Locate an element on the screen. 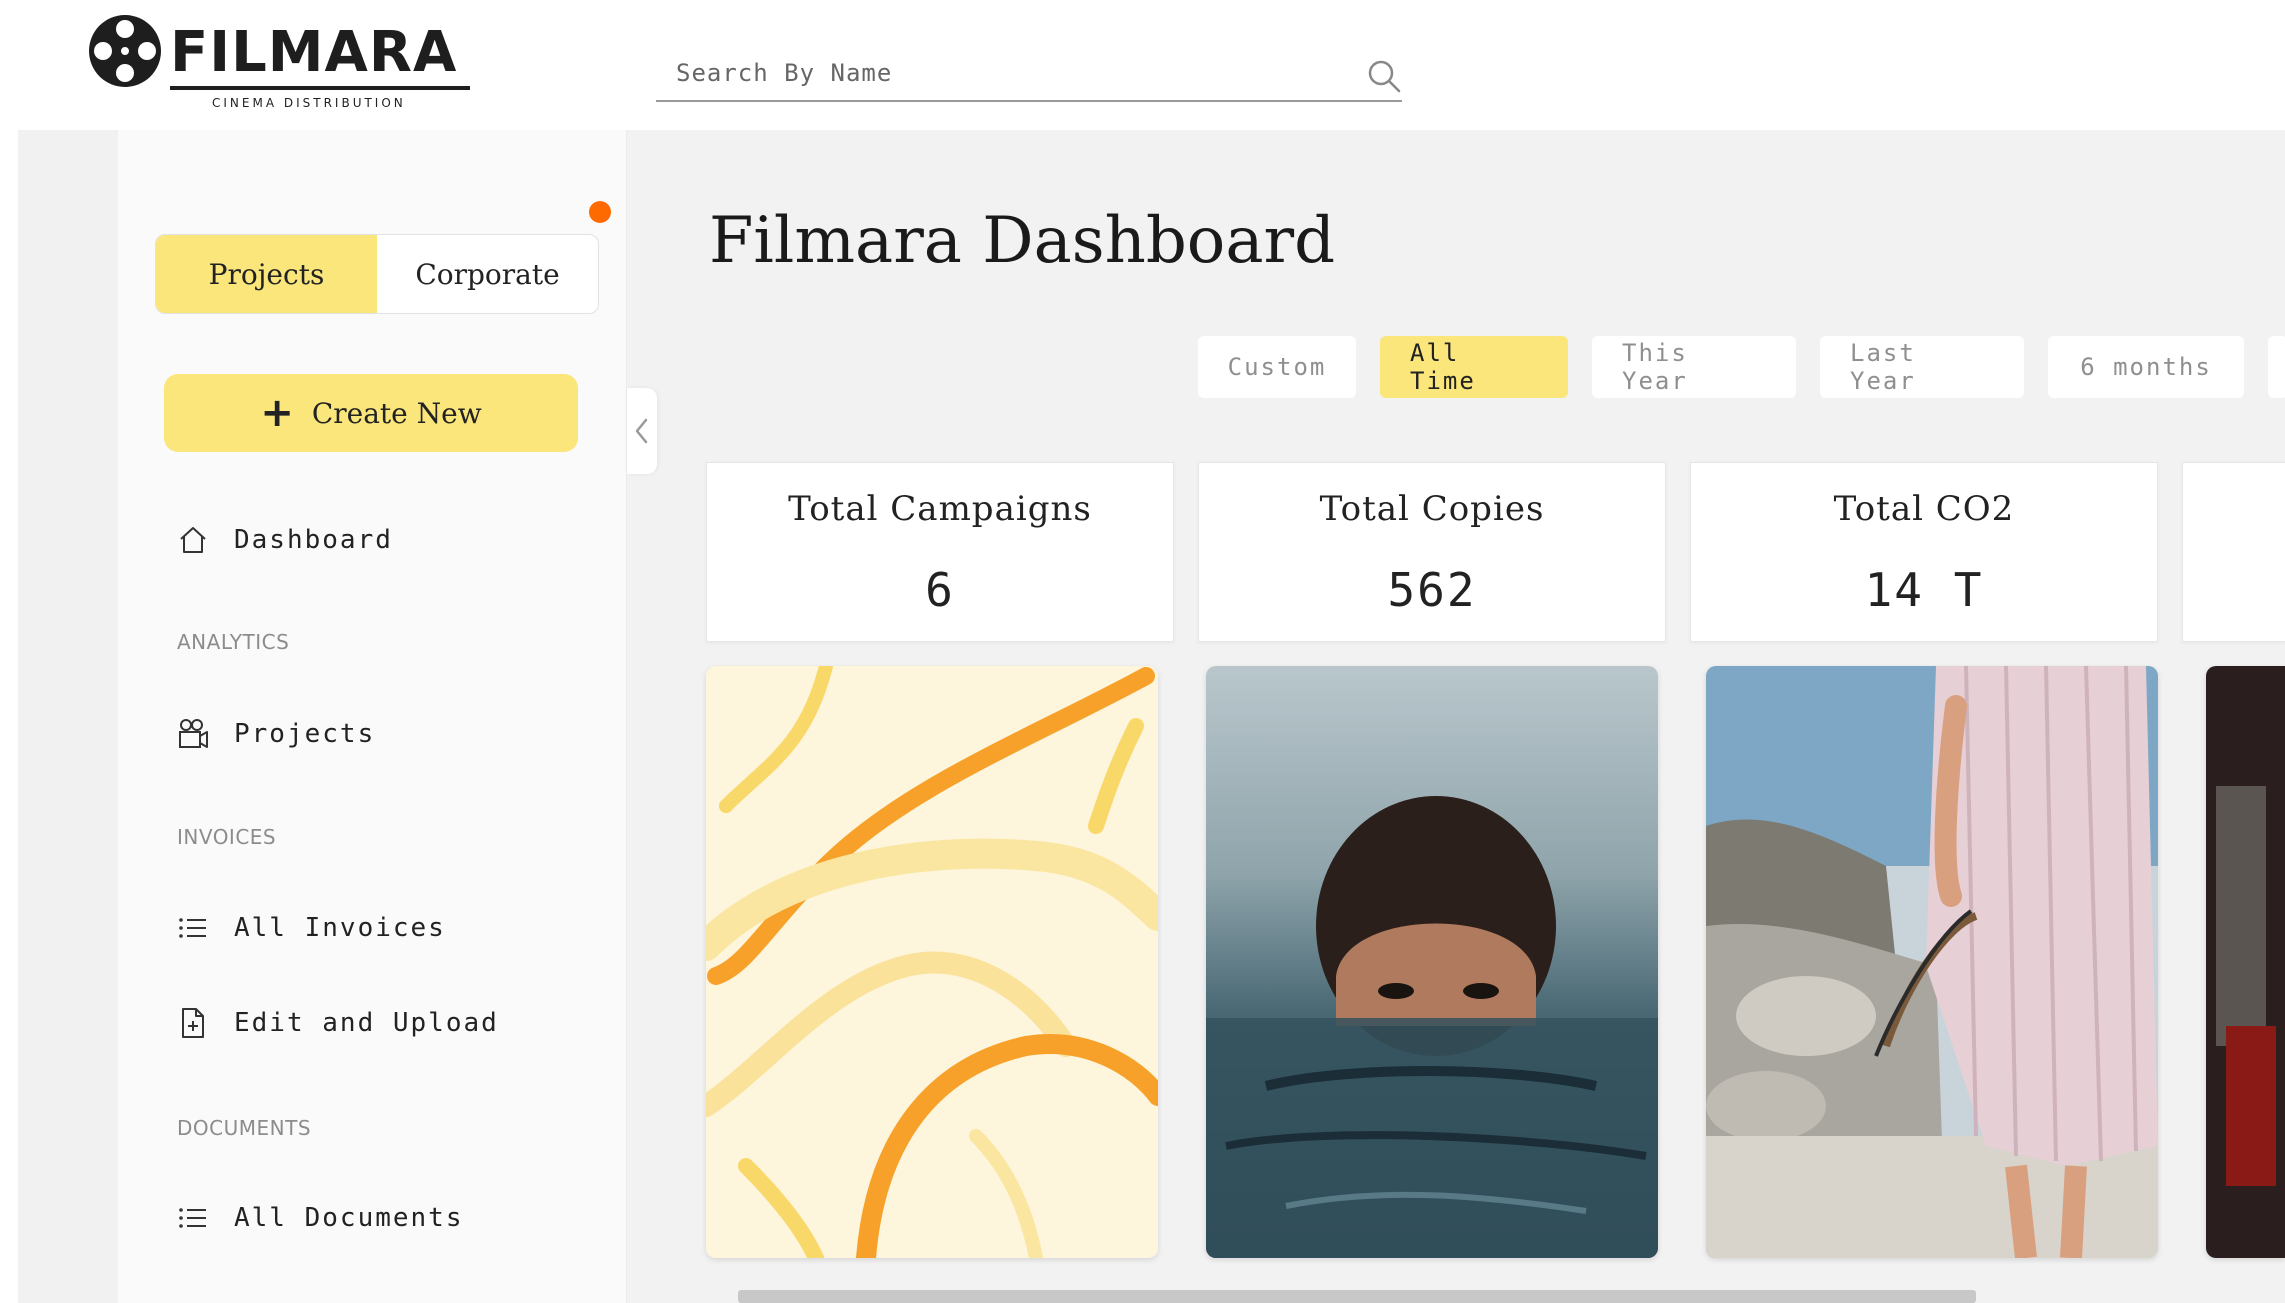 The width and height of the screenshot is (2285, 1303). filter-custom: Custom is located at coordinates (1277, 367).